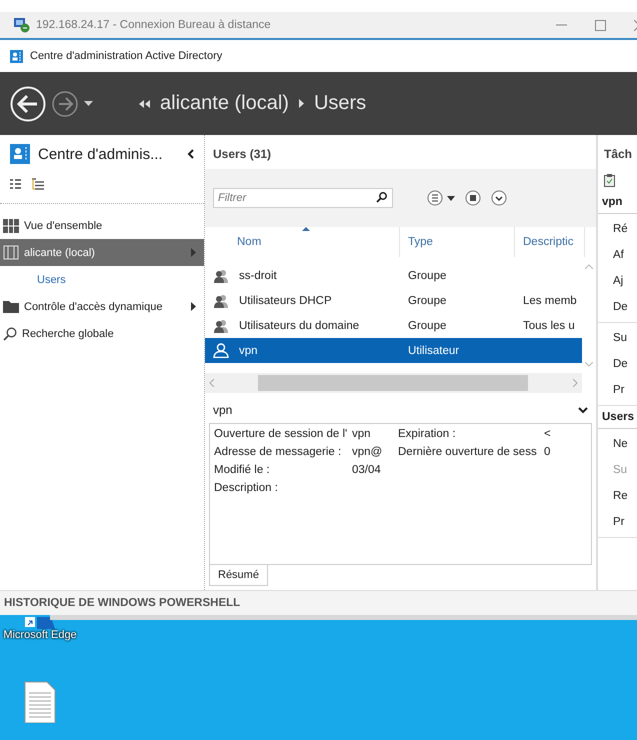 The height and width of the screenshot is (740, 637). What do you see at coordinates (473, 198) in the screenshot?
I see `save-icon` at bounding box center [473, 198].